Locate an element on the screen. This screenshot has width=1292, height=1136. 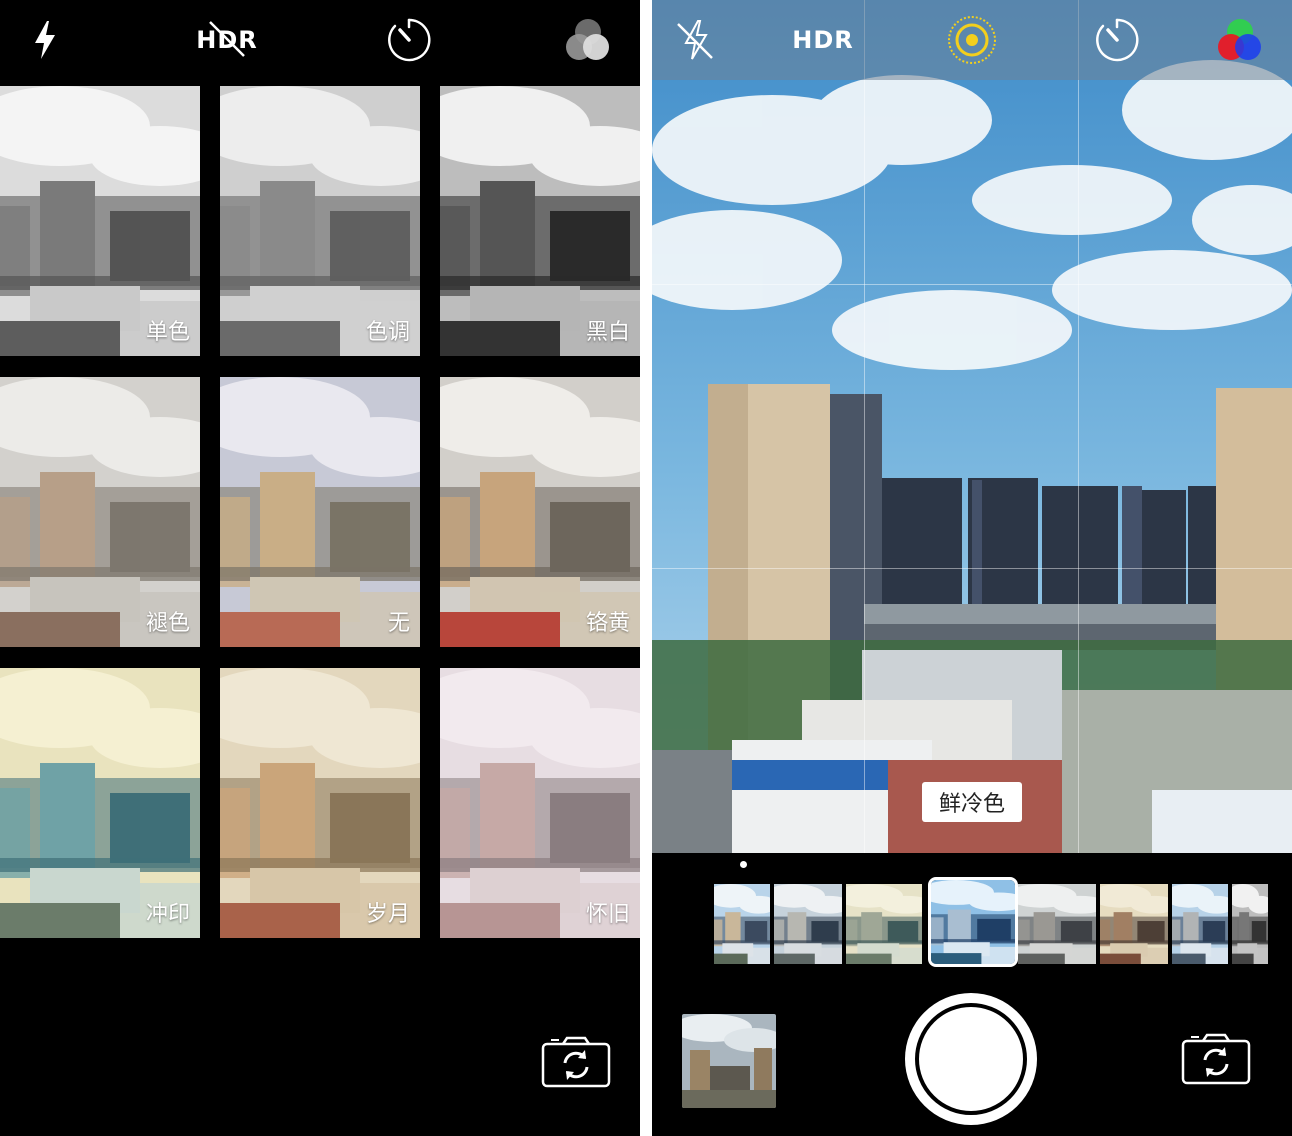
bottom-controls is located at coordinates (972, 994).